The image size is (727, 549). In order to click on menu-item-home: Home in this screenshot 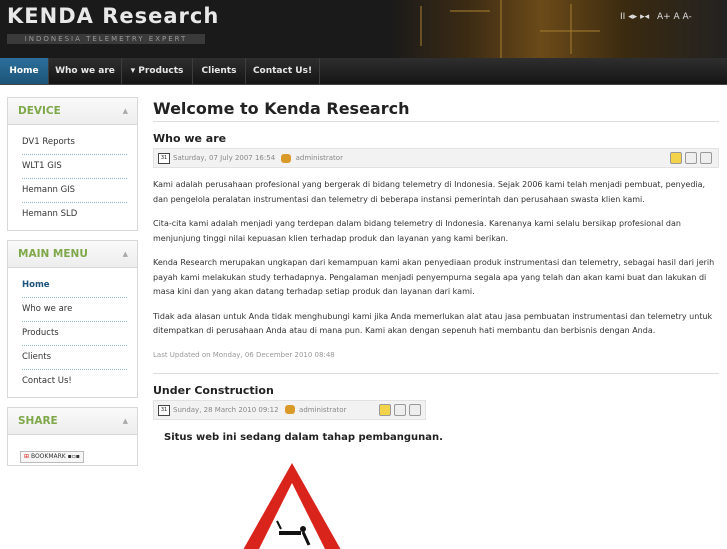, I will do `click(74, 286)`.